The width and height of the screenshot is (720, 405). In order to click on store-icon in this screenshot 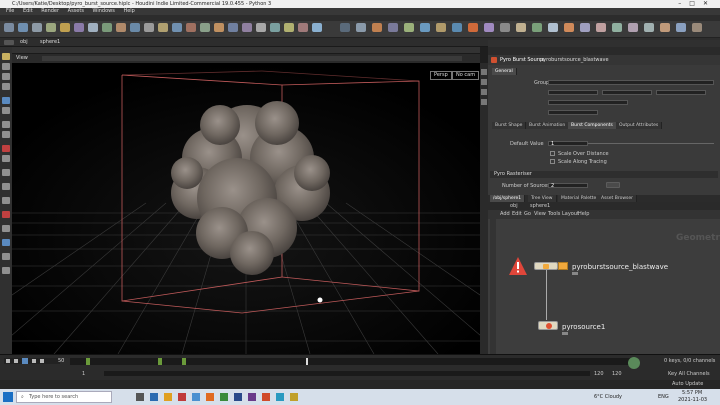, I will do `click(182, 397)`.